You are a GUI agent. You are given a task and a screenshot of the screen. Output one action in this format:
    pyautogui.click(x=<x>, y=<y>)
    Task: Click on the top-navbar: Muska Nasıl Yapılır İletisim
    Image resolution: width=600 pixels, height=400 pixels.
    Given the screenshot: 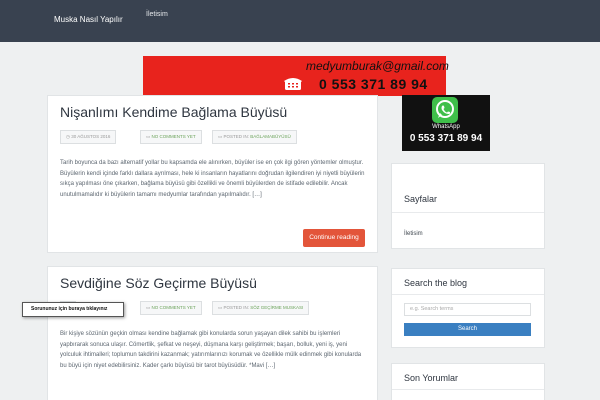 What is the action you would take?
    pyautogui.click(x=300, y=21)
    